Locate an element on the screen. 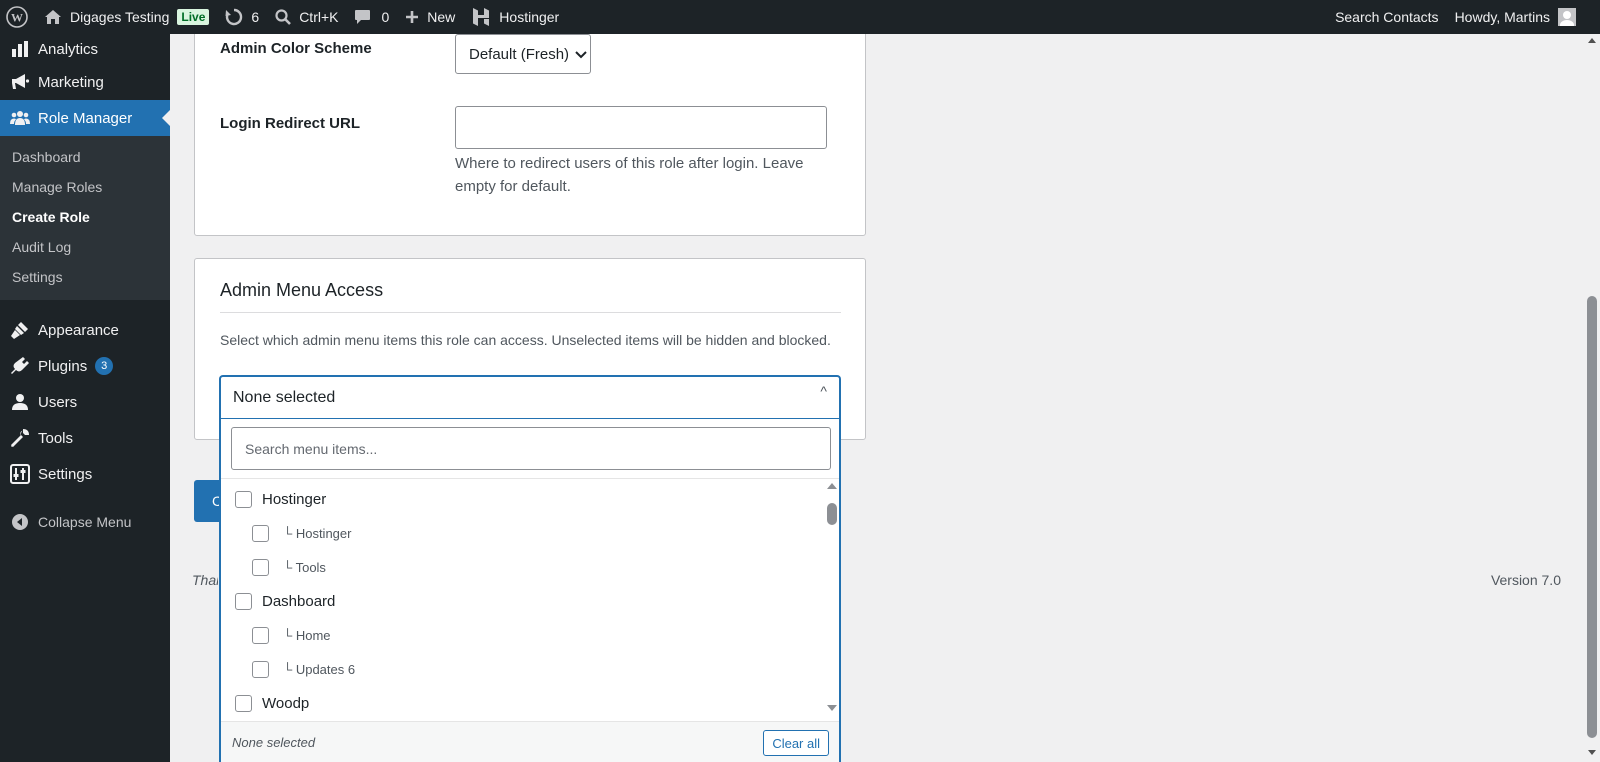 The width and height of the screenshot is (1600, 762). comments-link: 0 is located at coordinates (371, 17).